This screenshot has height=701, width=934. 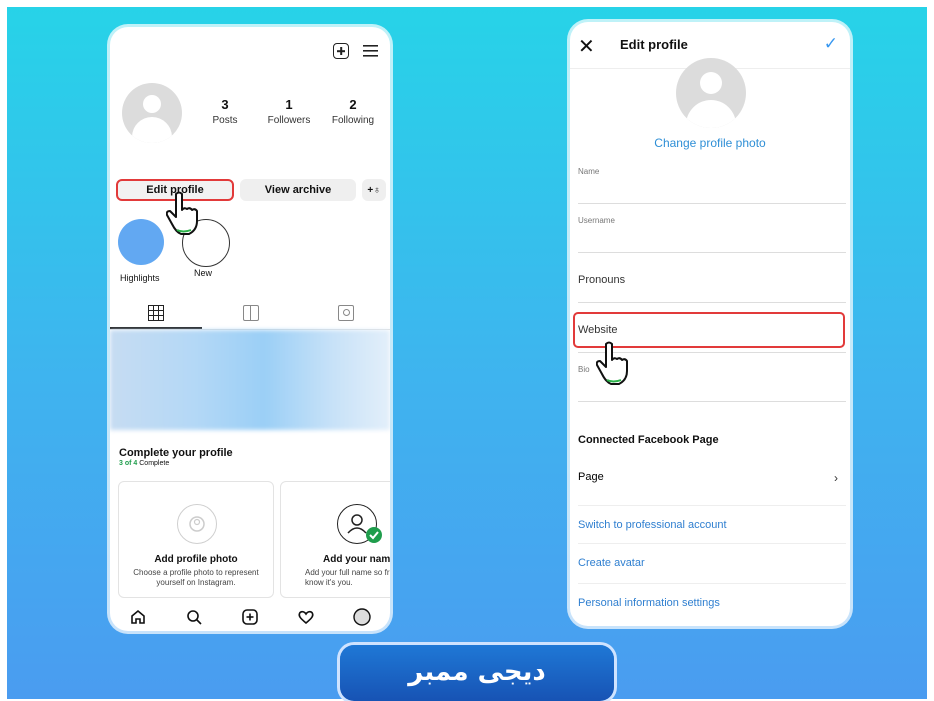 What do you see at coordinates (586, 46) in the screenshot?
I see `close-icon: ✕` at bounding box center [586, 46].